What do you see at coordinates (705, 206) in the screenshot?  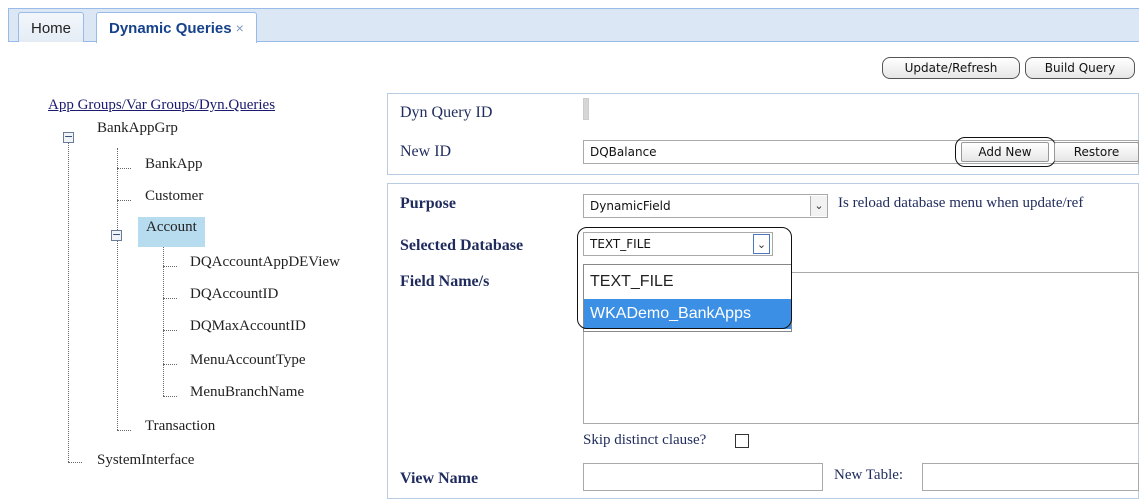 I see `purpose-select: DynamicField` at bounding box center [705, 206].